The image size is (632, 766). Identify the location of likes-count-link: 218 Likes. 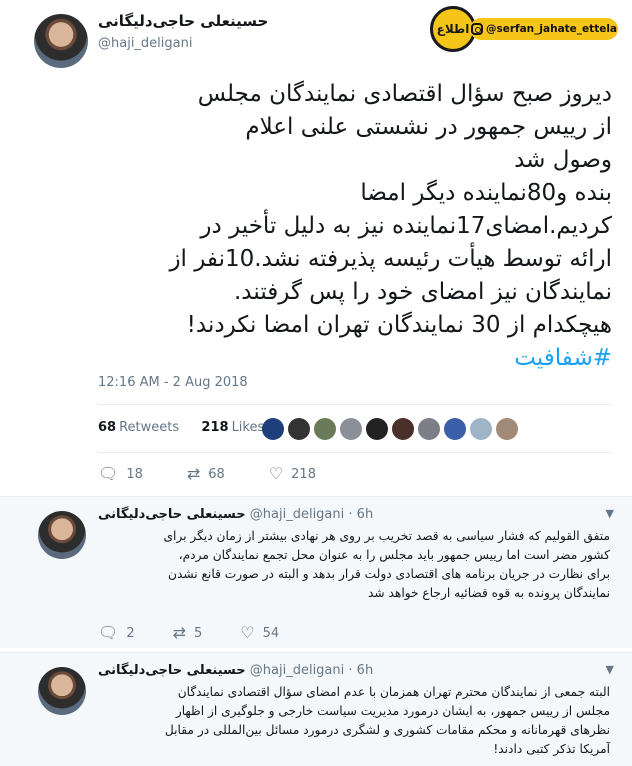
(232, 427).